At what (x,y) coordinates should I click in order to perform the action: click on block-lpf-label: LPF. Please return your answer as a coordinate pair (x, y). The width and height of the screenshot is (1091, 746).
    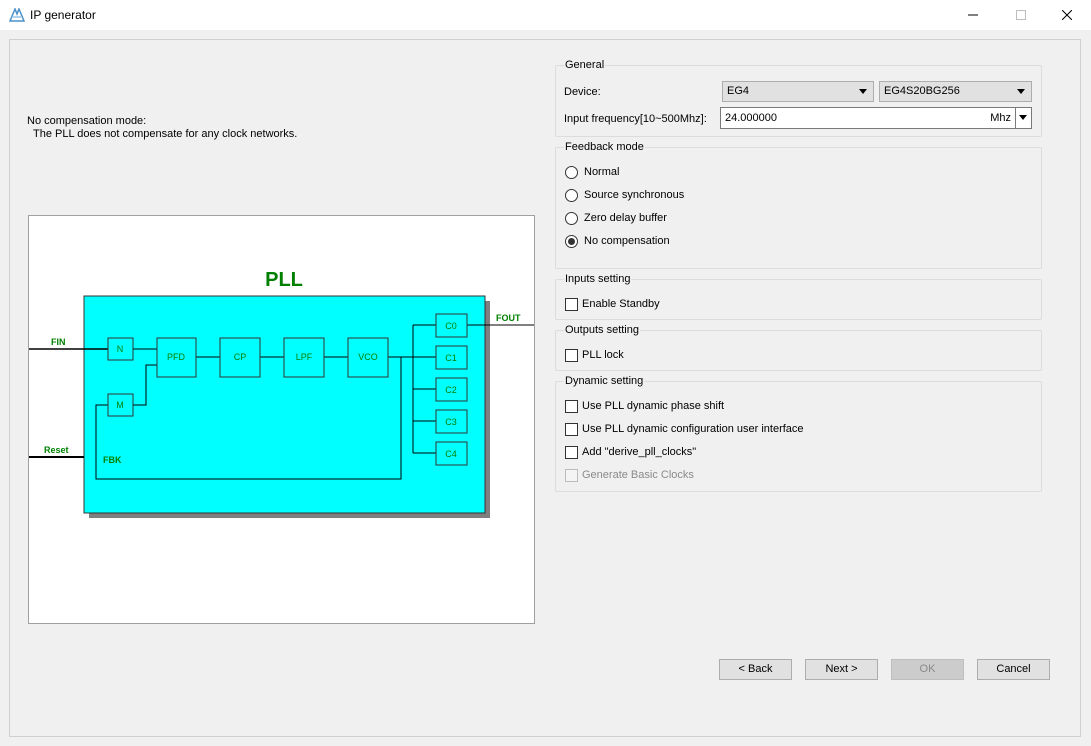
    Looking at the image, I should click on (304, 357).